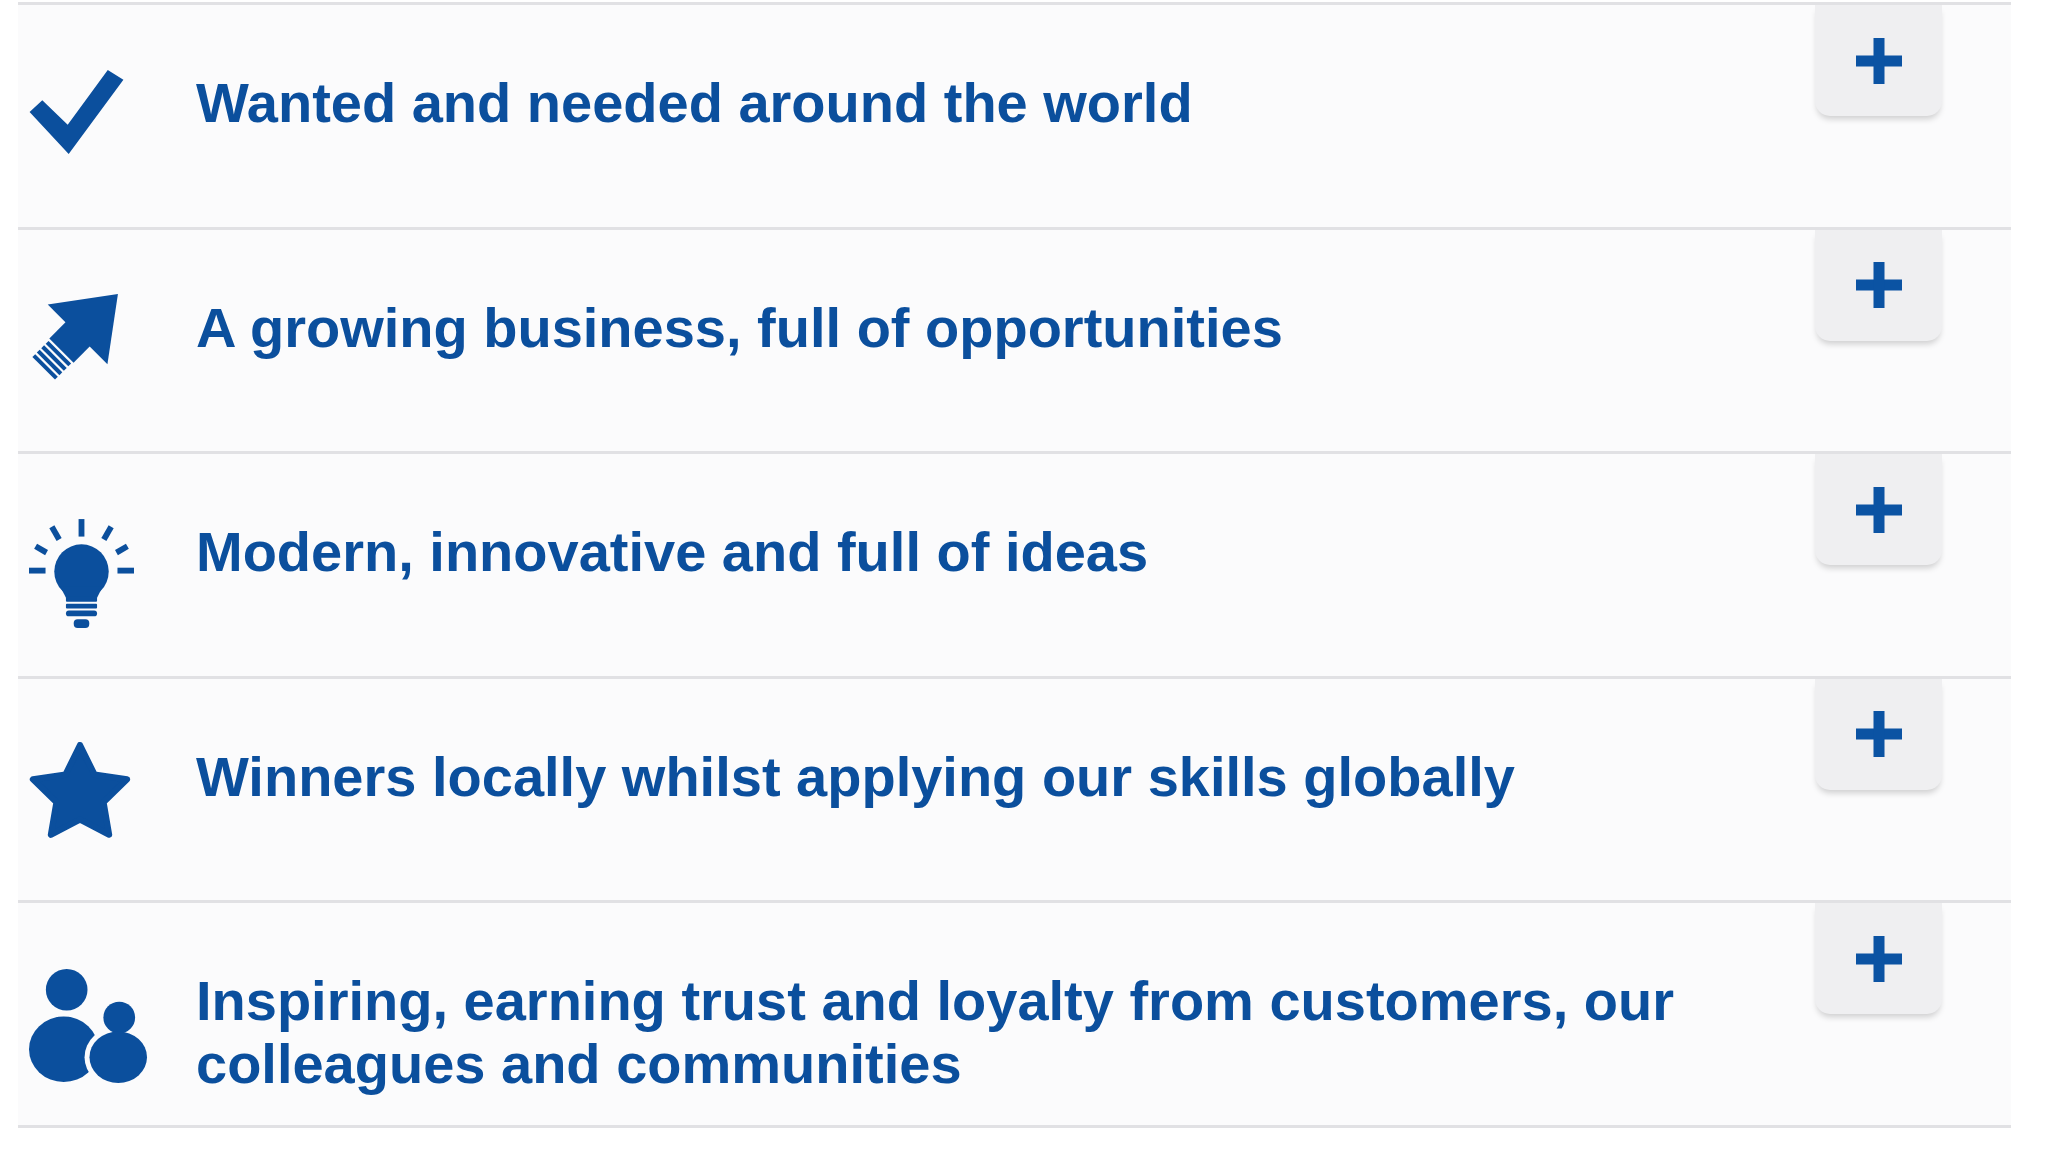  I want to click on accordion-title: Modern, innovative and full of ideas, so click(672, 552).